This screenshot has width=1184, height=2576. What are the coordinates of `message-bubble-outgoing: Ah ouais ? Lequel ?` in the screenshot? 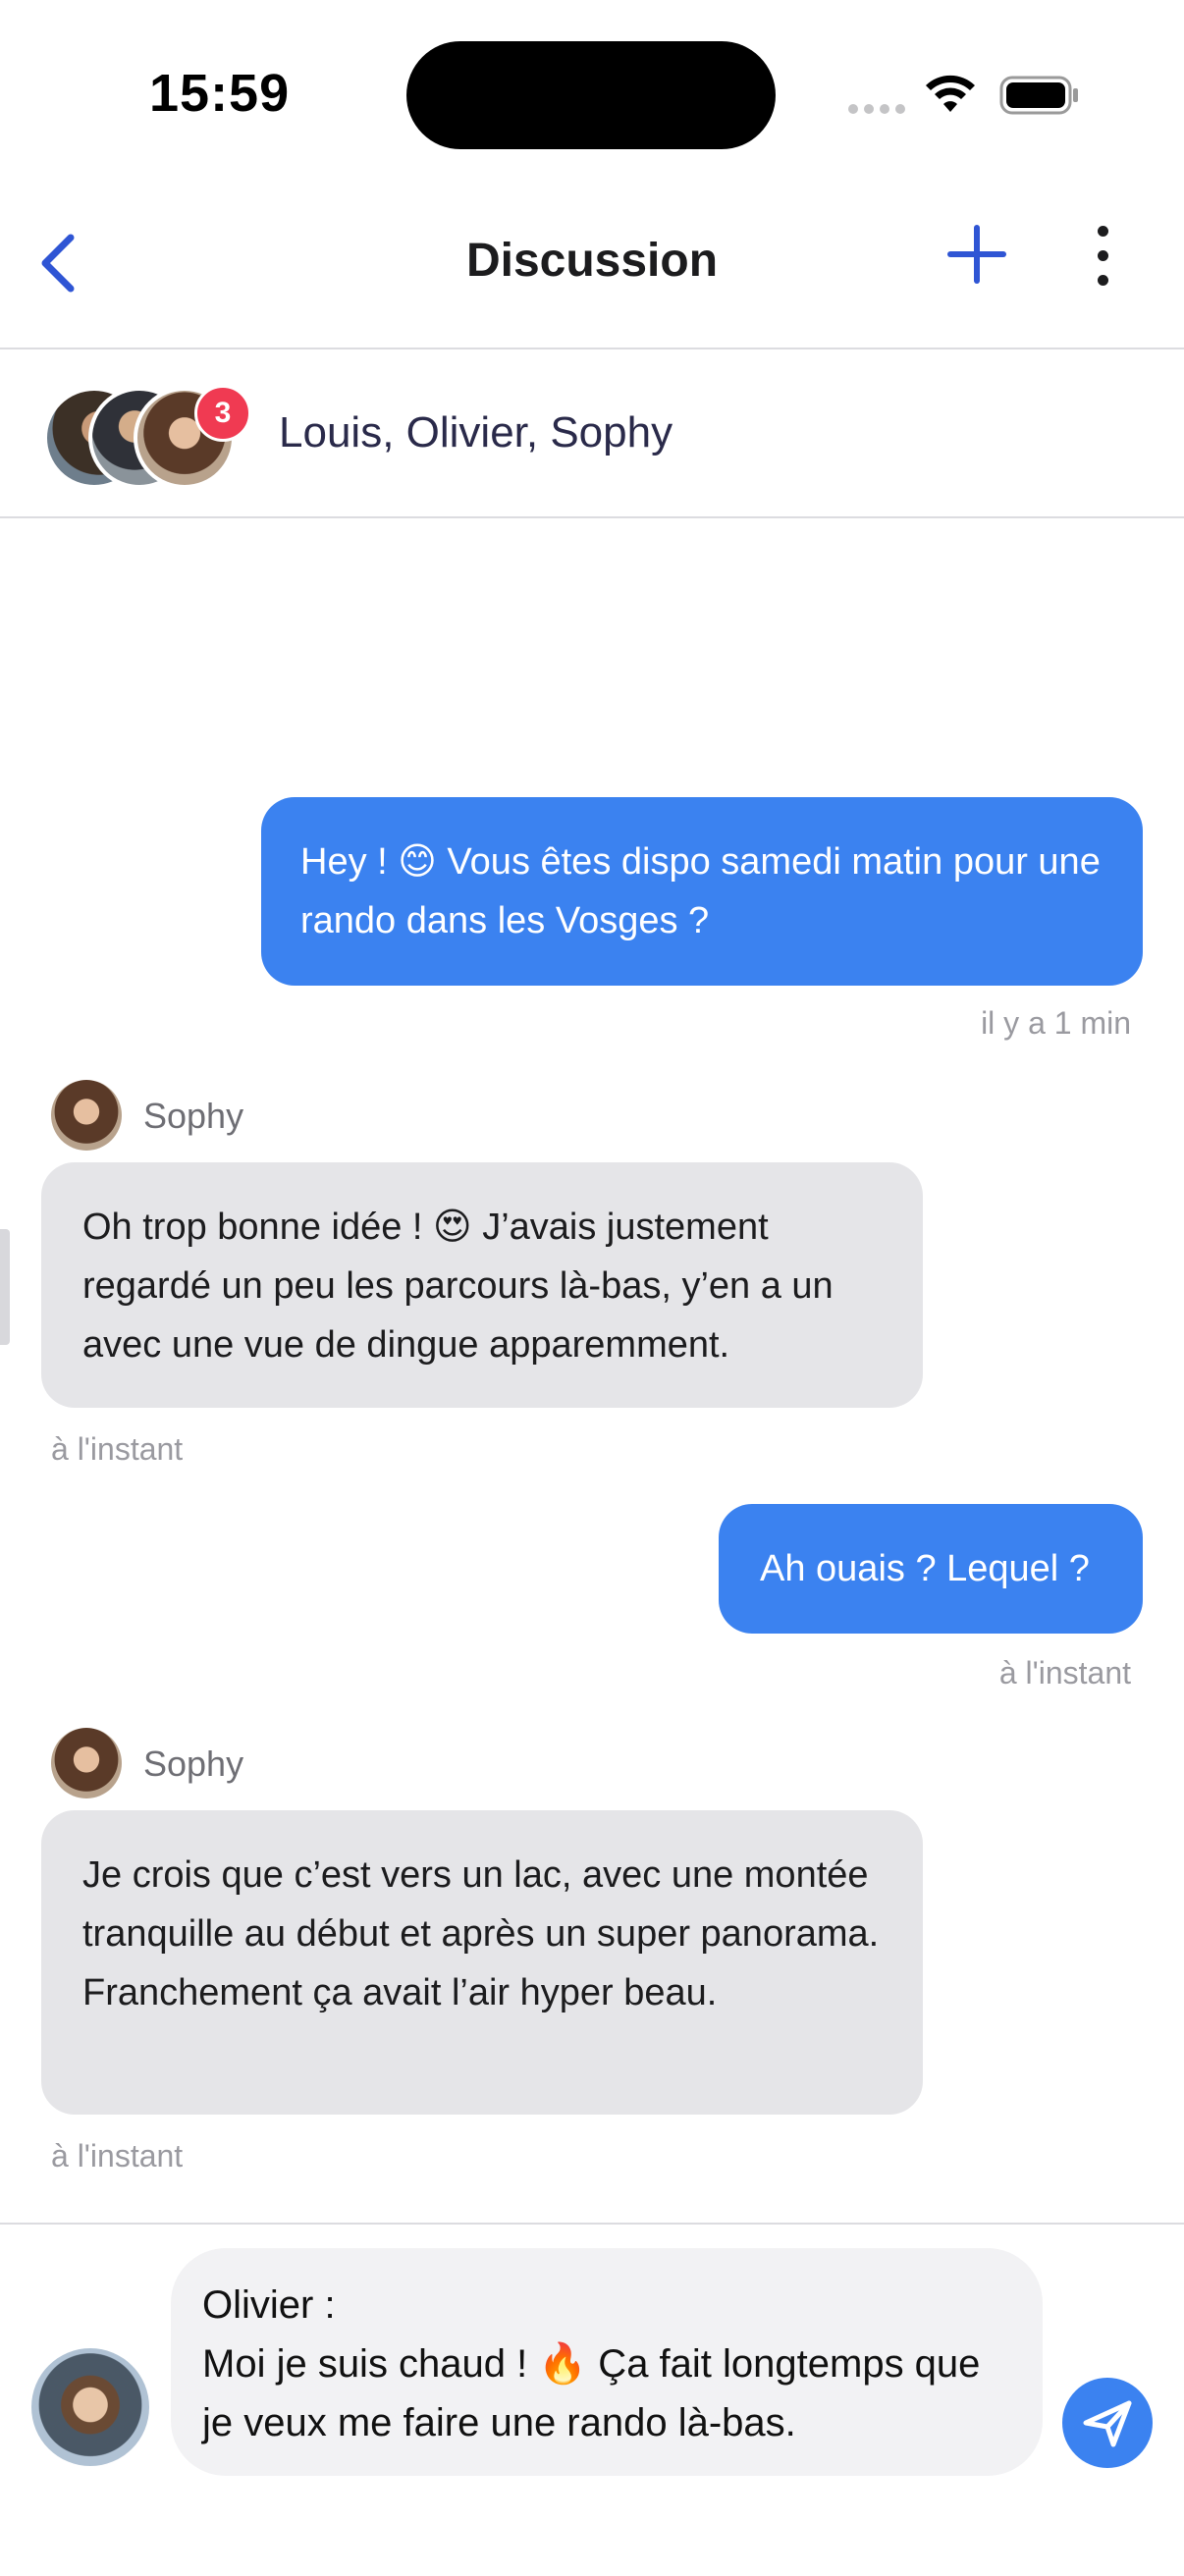 It's located at (931, 1569).